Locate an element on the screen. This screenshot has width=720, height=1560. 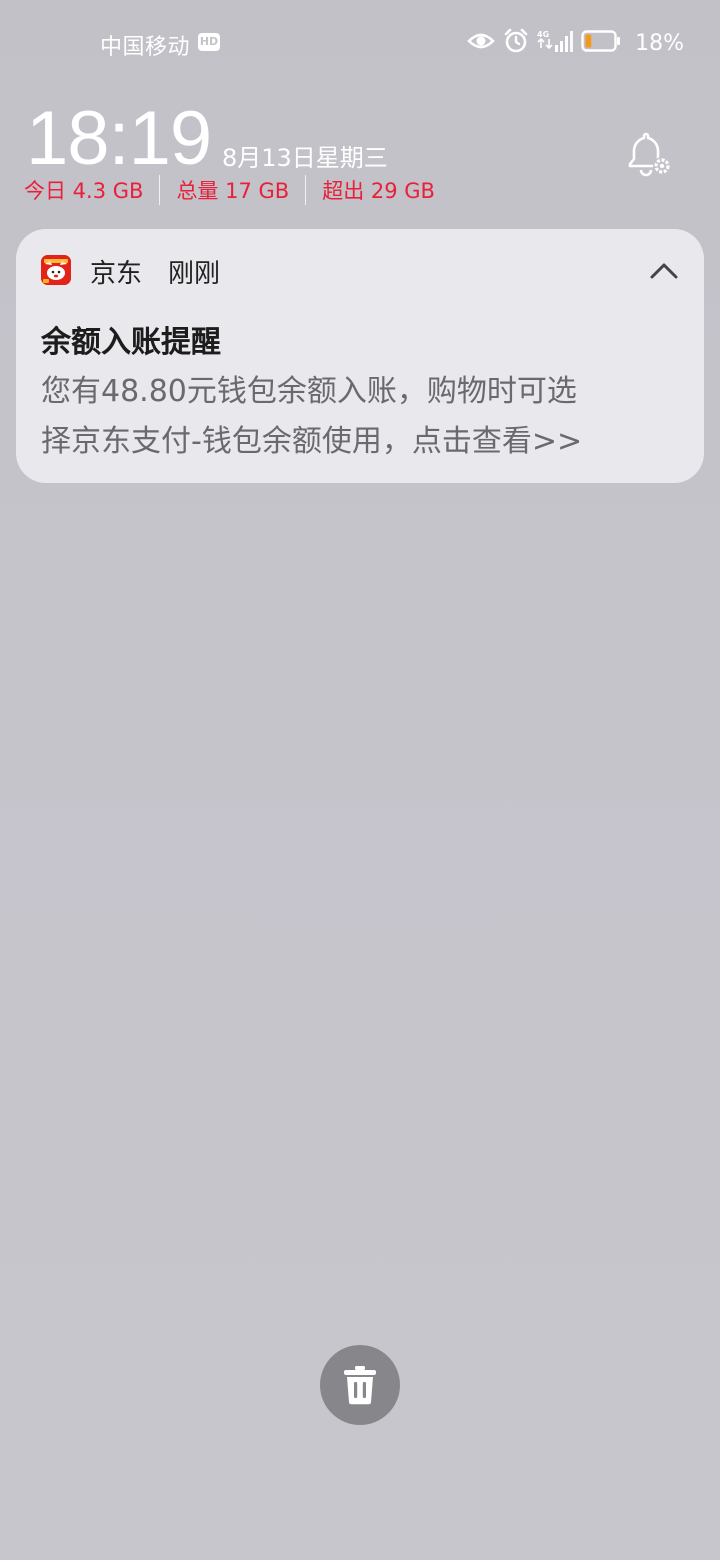
notification-settings-button is located at coordinates (650, 156).